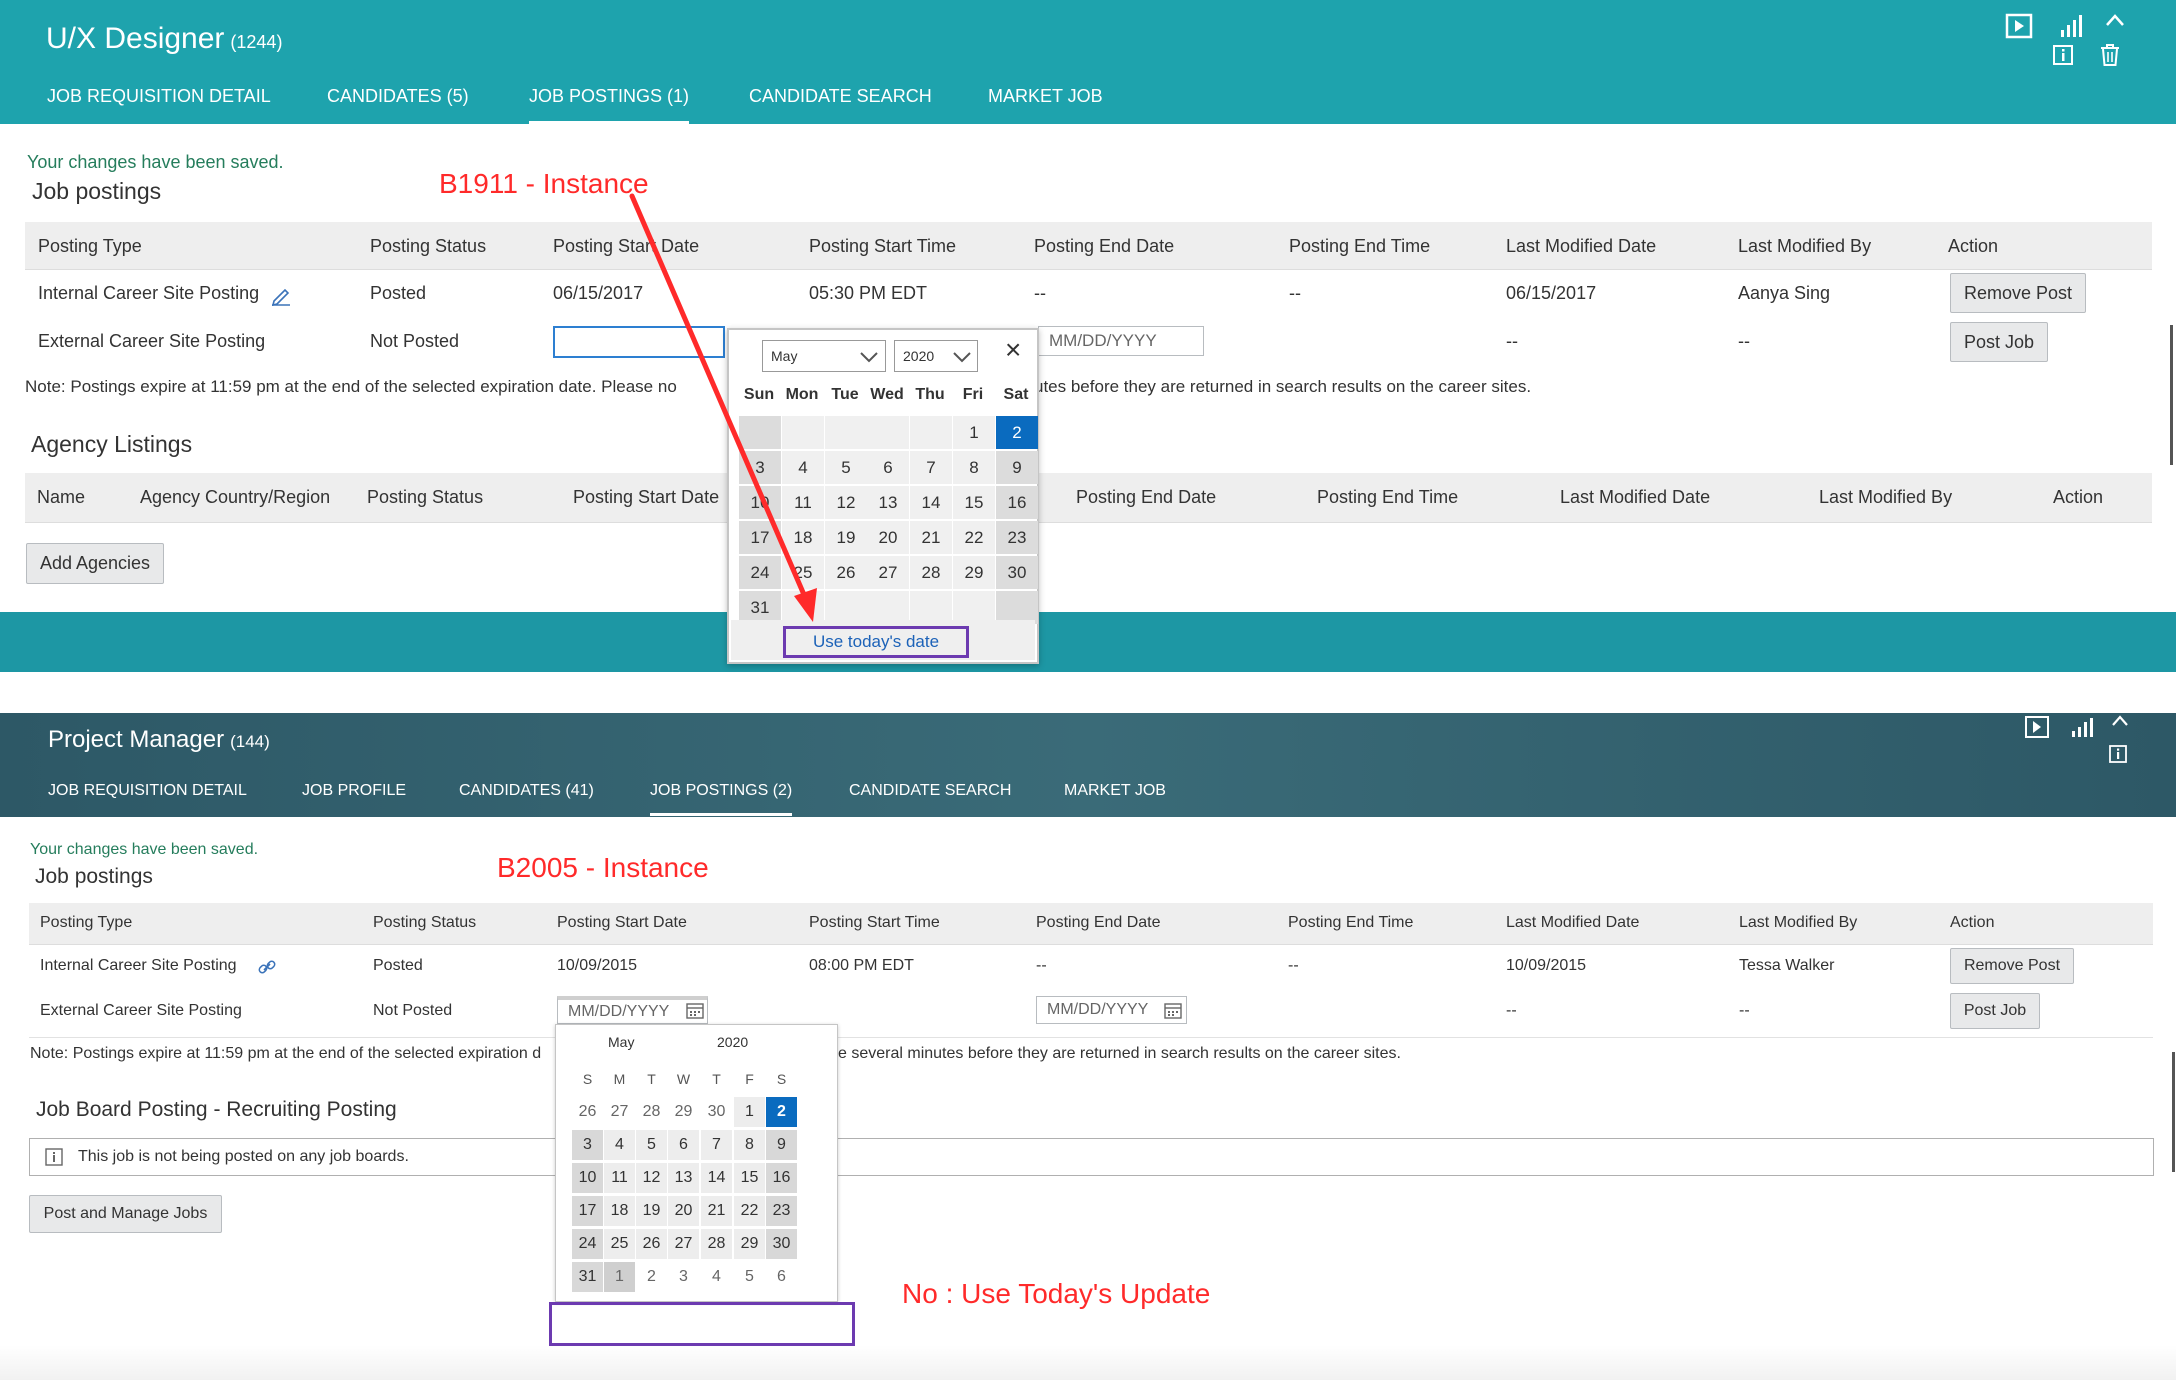 The width and height of the screenshot is (2176, 1380). What do you see at coordinates (587, 1277) in the screenshot?
I see `calendar-day: 31` at bounding box center [587, 1277].